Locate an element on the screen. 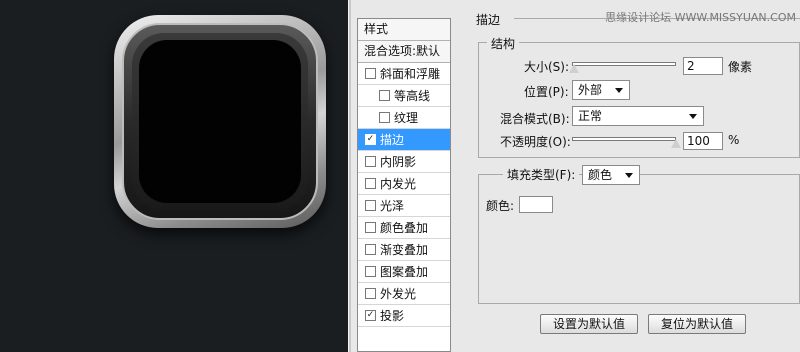 This screenshot has width=800, height=352. style-item-label: 纹理 is located at coordinates (406, 118).